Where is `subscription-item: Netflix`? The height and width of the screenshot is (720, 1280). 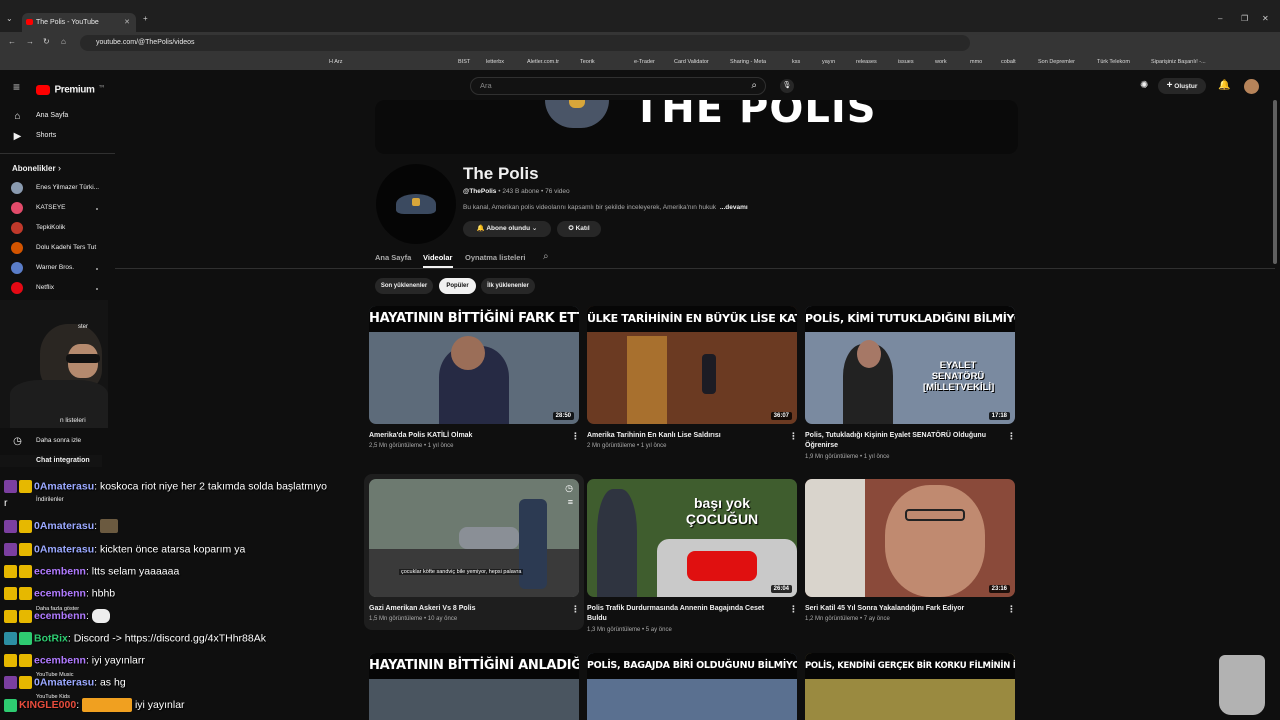
subscription-item: Netflix is located at coordinates (45, 287).